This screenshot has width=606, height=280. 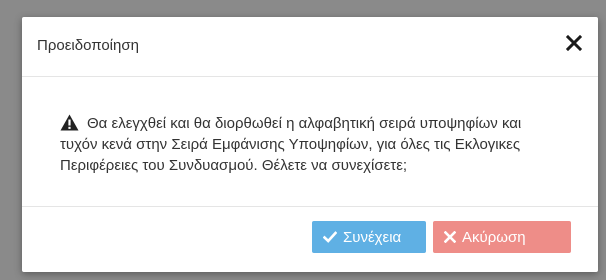 I want to click on check-icon, so click(x=330, y=237).